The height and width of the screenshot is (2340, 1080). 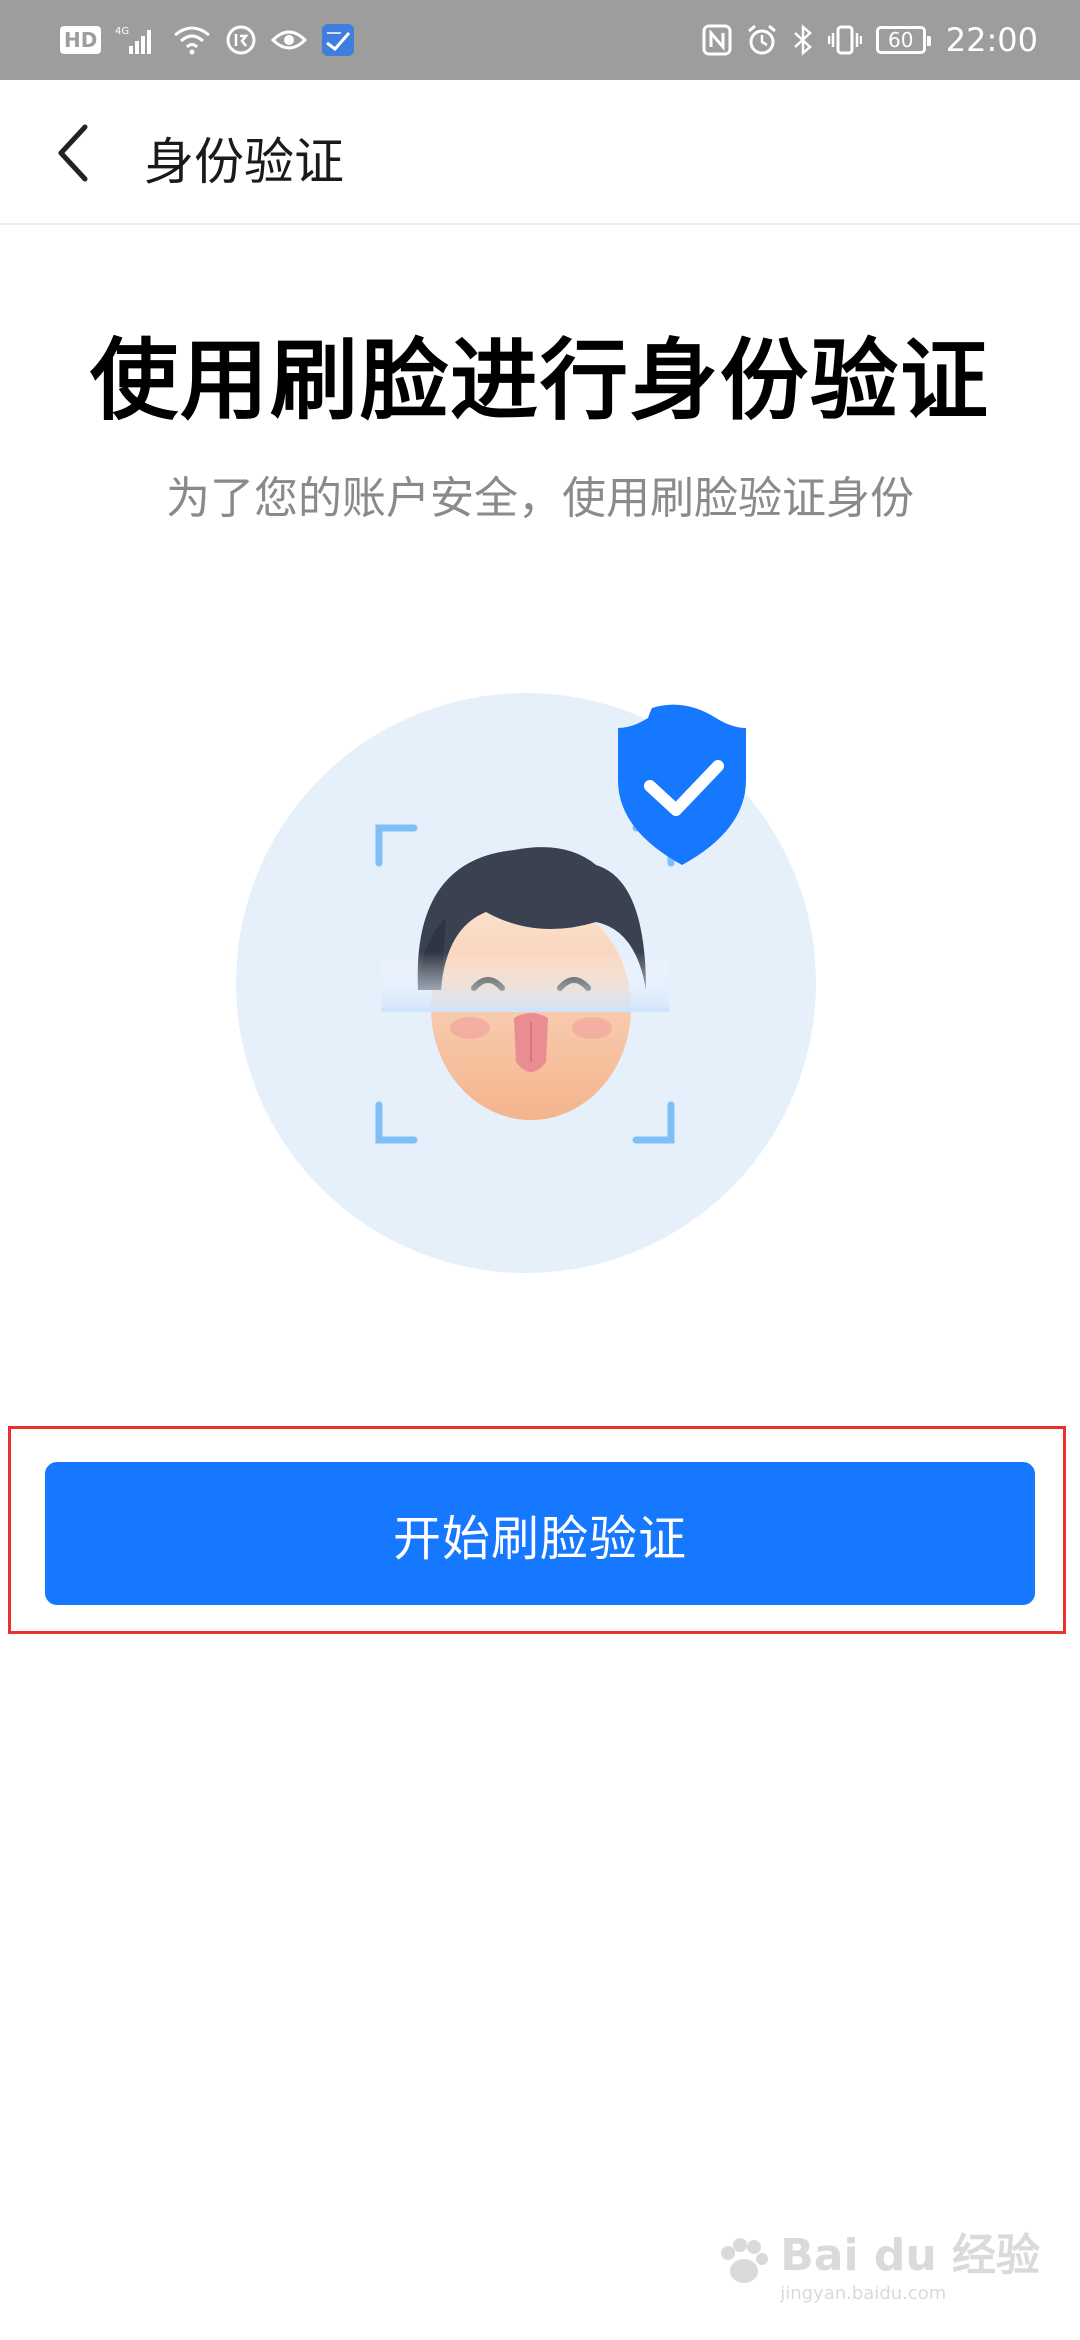 I want to click on status-left-group: HD 4G, so click(x=207, y=40).